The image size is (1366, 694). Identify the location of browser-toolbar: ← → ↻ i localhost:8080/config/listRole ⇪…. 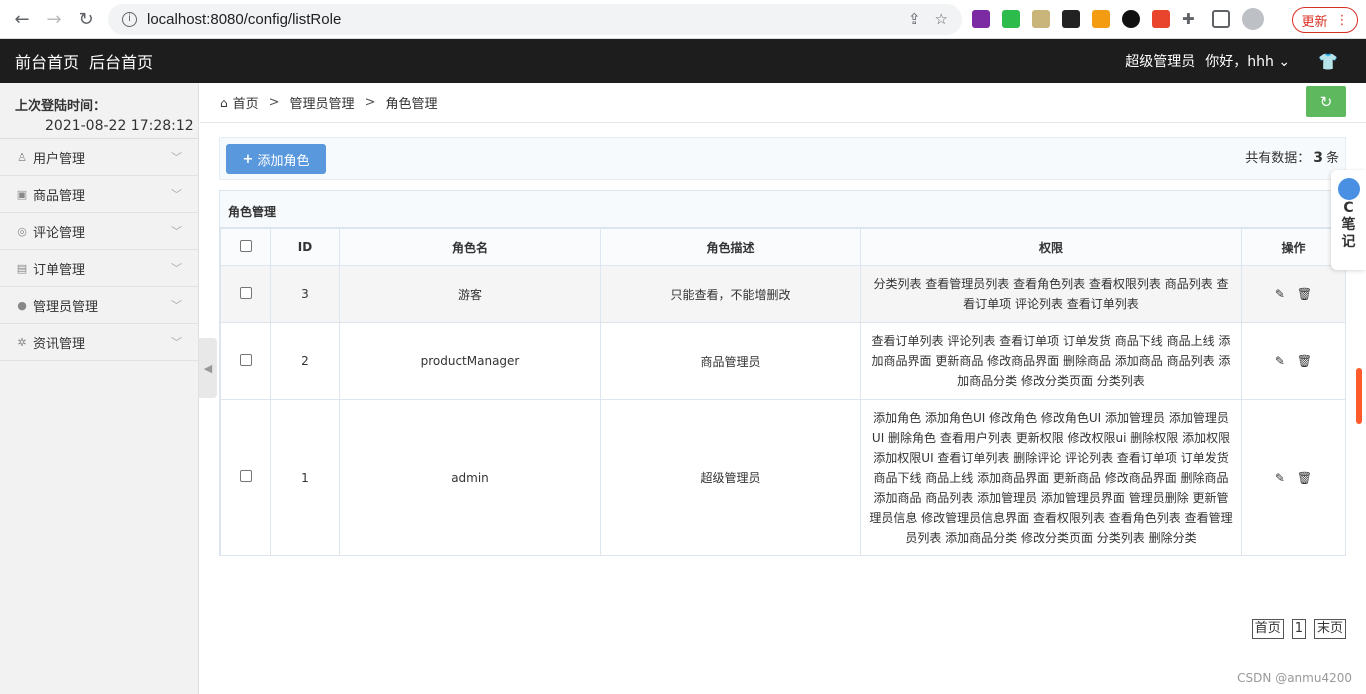
(683, 19).